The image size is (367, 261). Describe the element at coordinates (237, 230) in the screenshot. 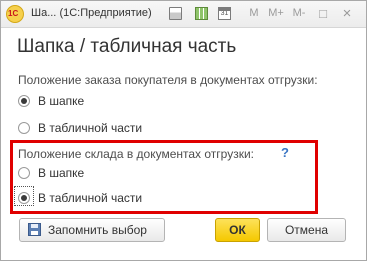

I see `ok-button: ОК` at that location.